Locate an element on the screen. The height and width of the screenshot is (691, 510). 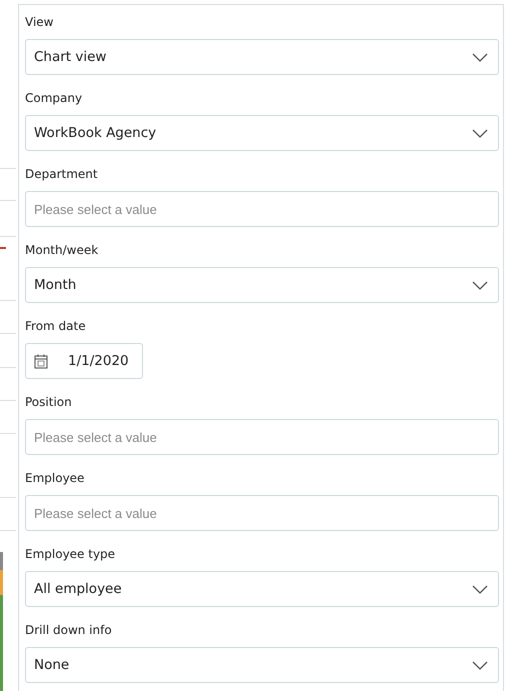
field-label: Employee is located at coordinates (55, 478).